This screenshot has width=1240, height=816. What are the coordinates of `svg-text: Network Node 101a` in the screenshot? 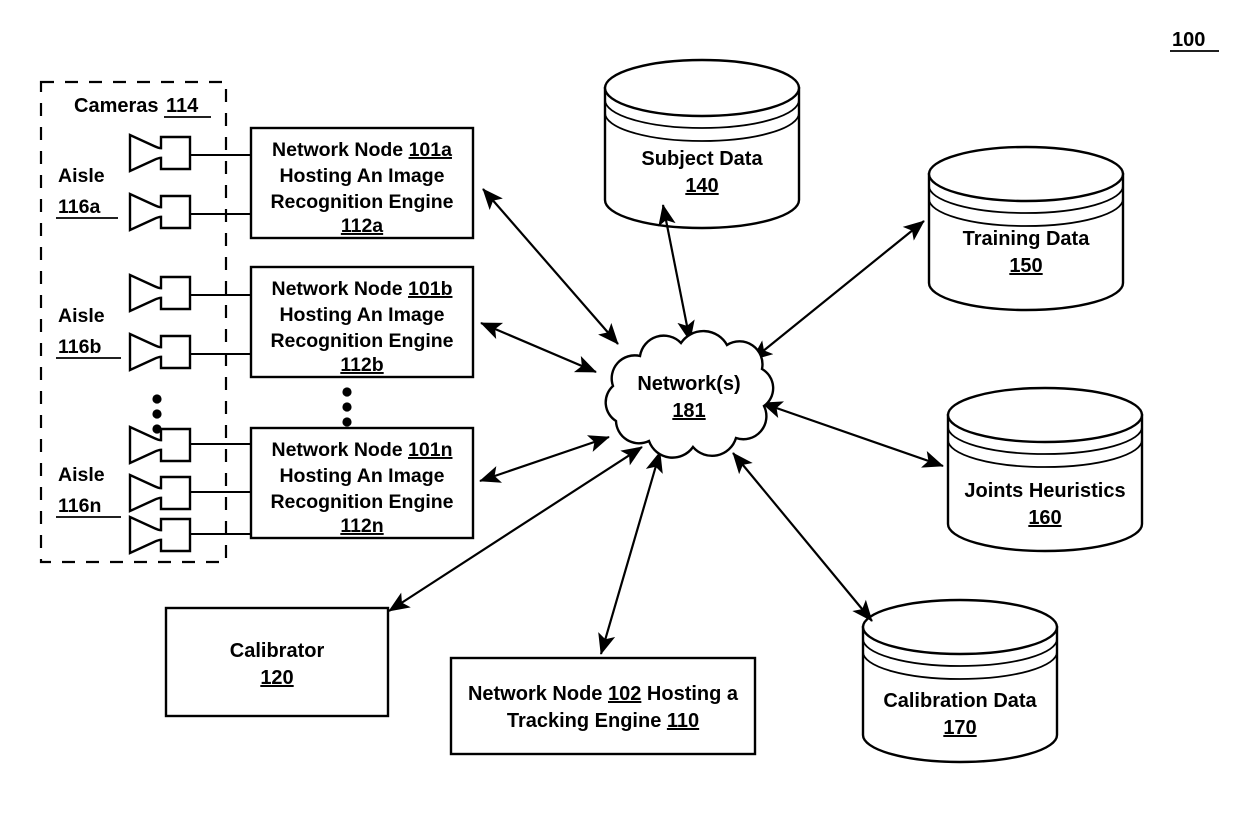 It's located at (362, 150).